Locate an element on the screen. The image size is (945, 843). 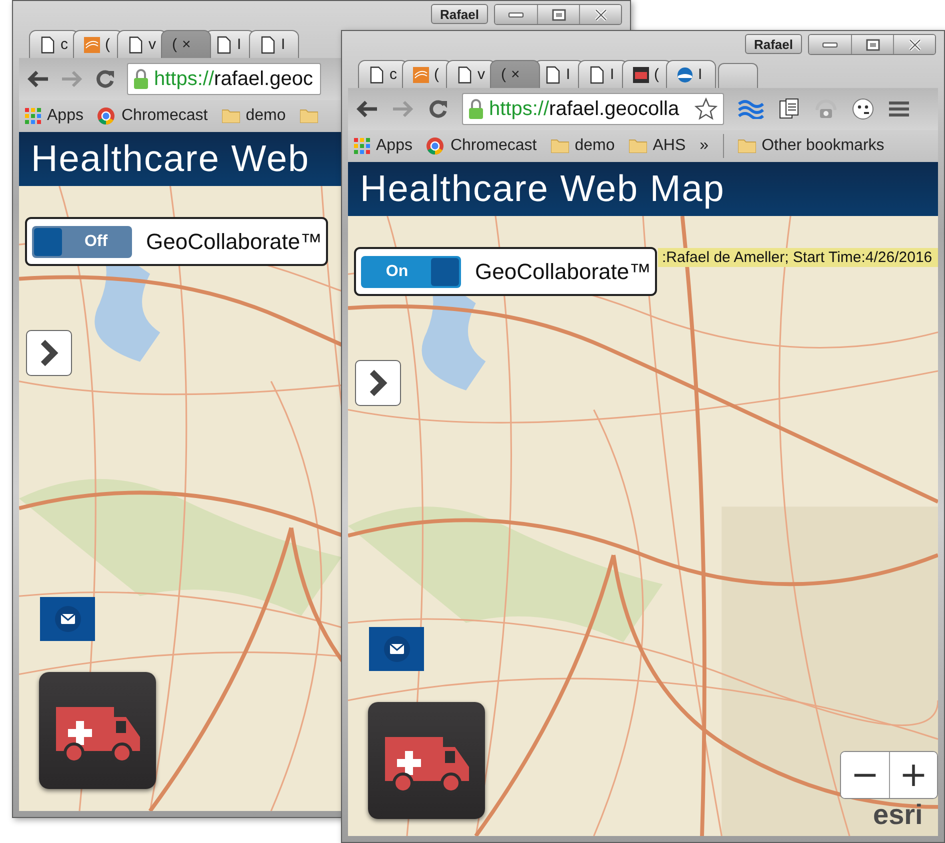
toggle-switch: On is located at coordinates (411, 272).